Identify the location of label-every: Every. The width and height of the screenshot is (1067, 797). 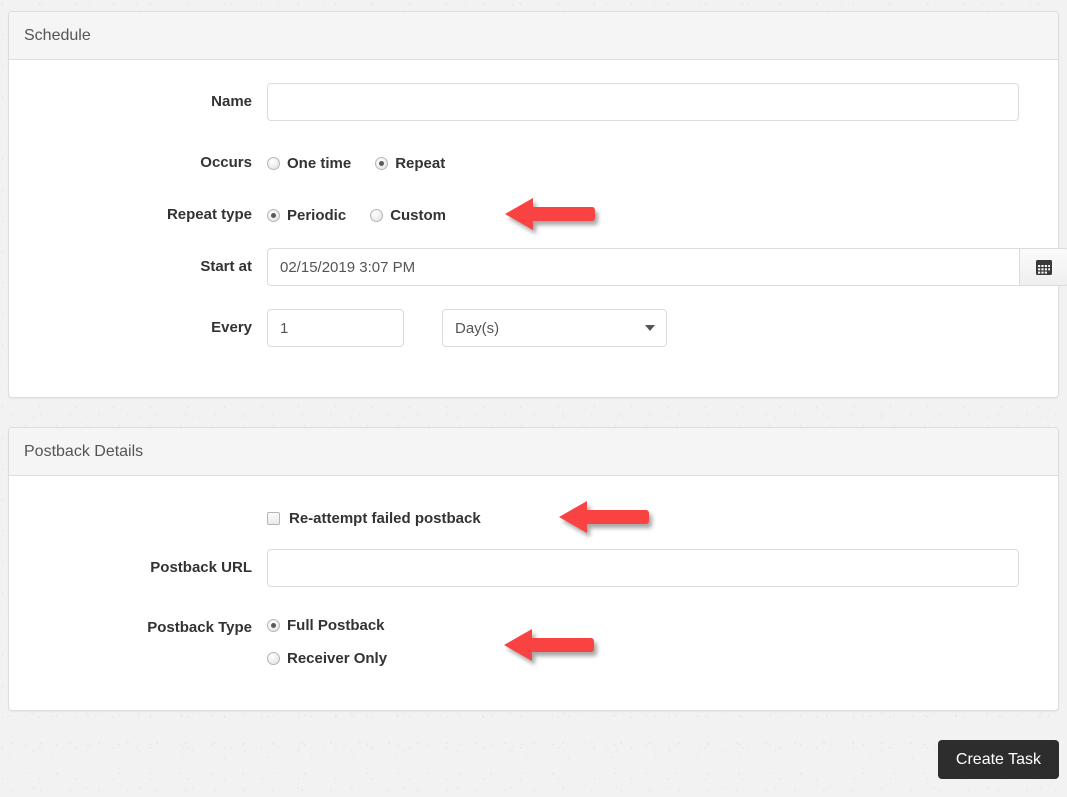
(231, 327).